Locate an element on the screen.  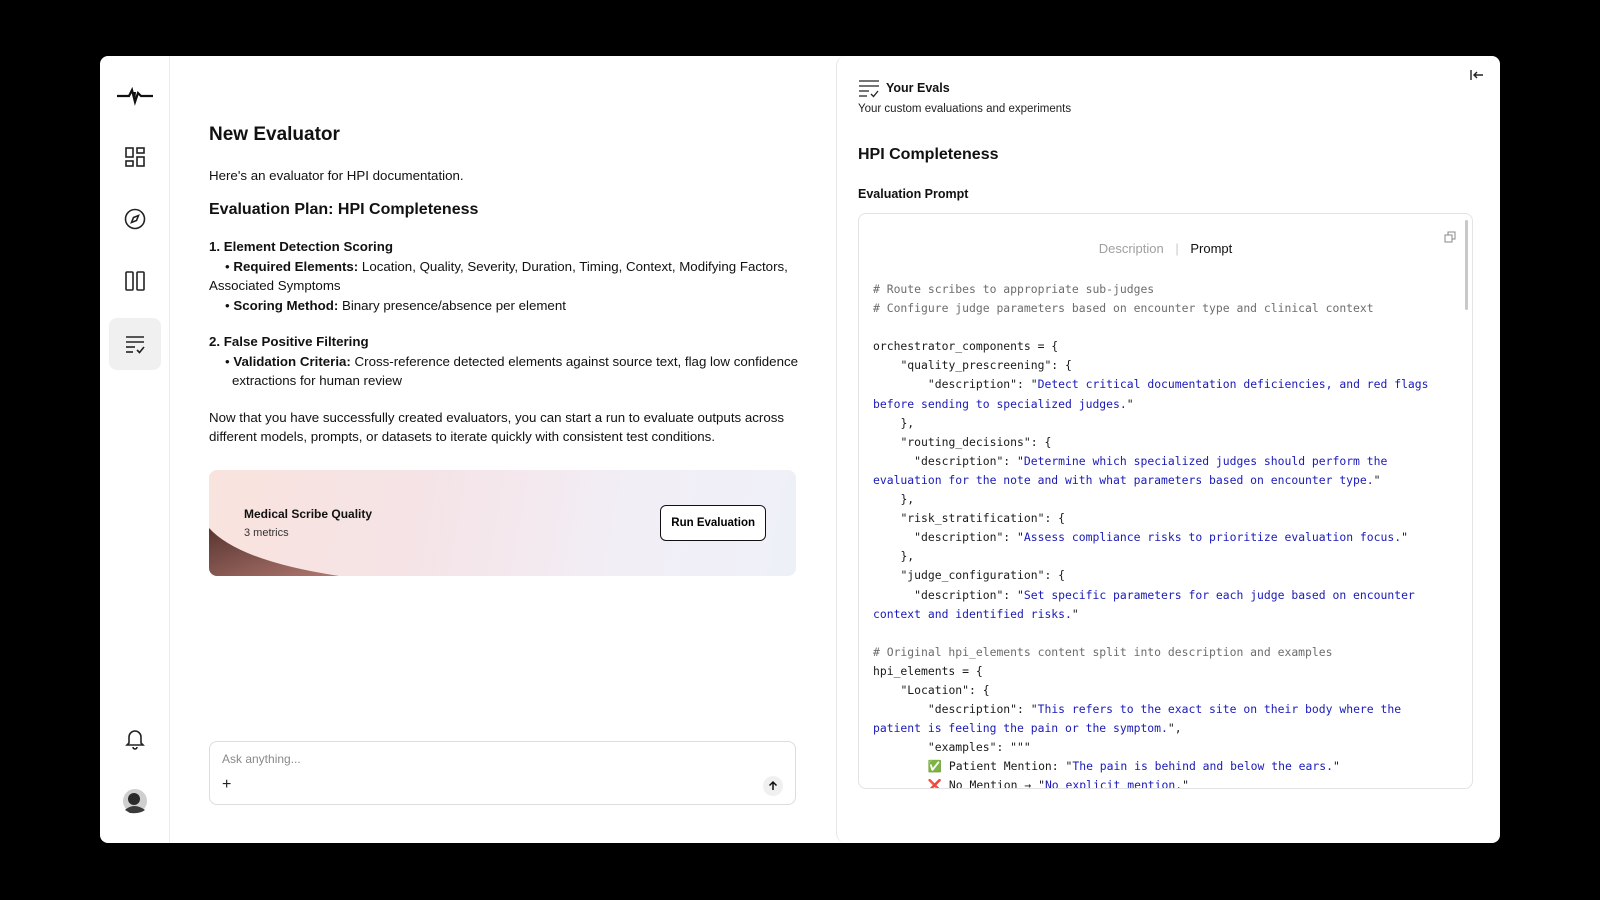
prompt-label: Evaluation Prompt is located at coordinates (913, 194).